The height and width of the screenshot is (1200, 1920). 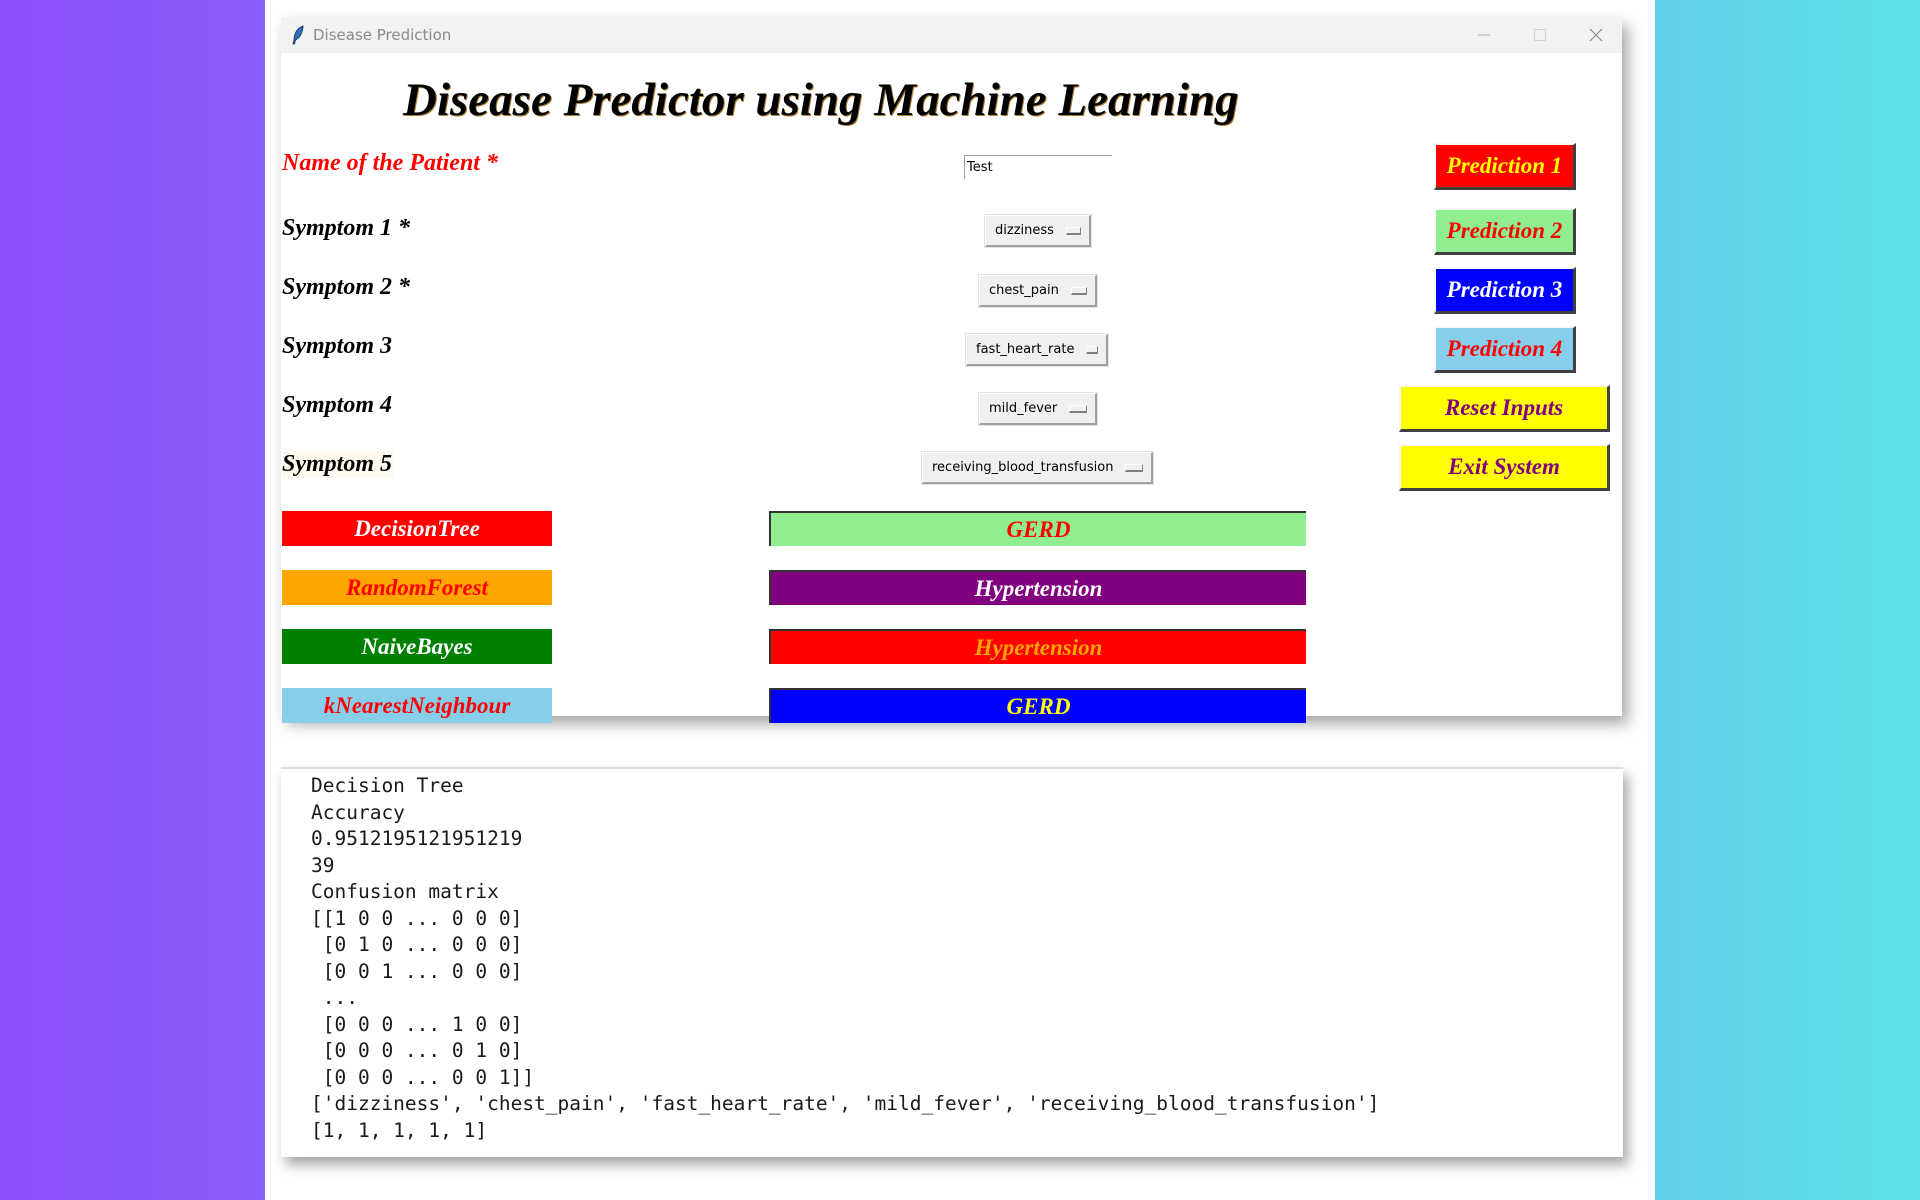 What do you see at coordinates (358, 812) in the screenshot?
I see `console-line: Accuracy` at bounding box center [358, 812].